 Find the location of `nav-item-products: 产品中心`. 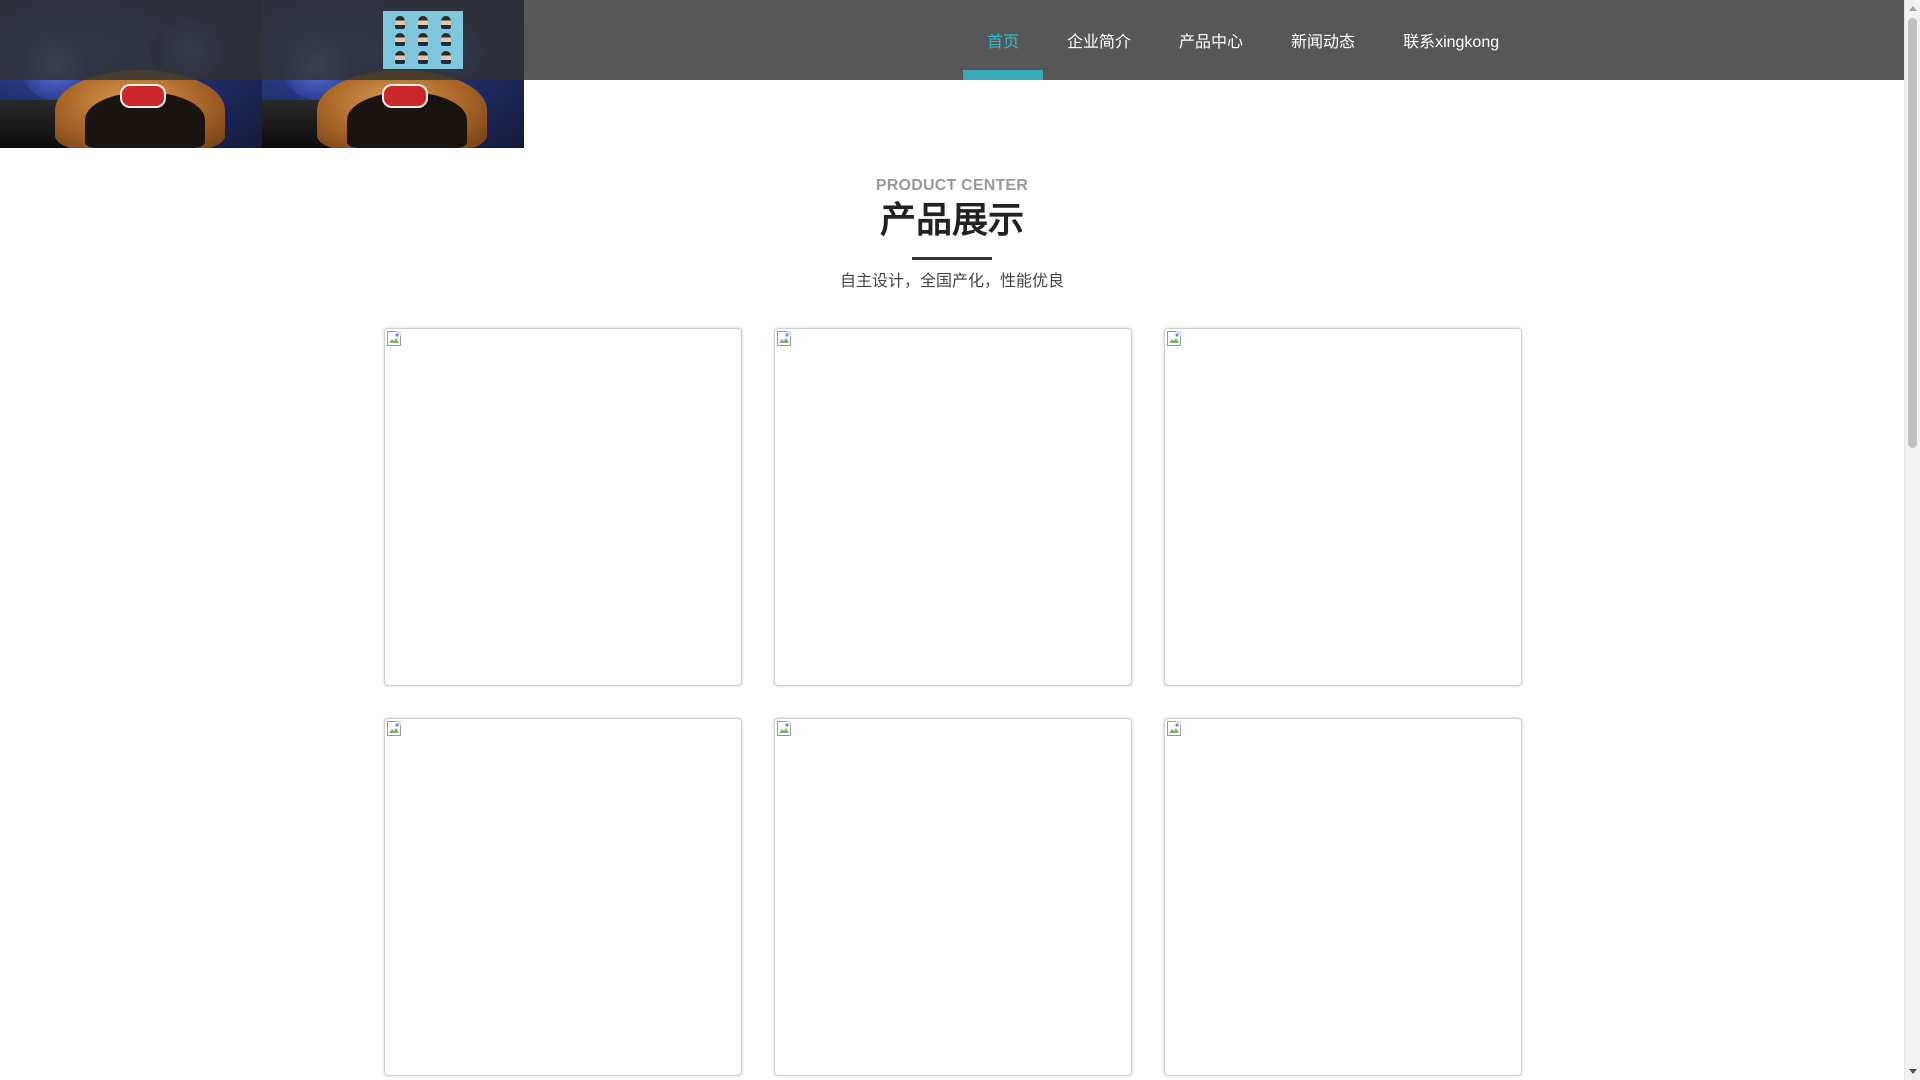

nav-item-products: 产品中心 is located at coordinates (1211, 40).